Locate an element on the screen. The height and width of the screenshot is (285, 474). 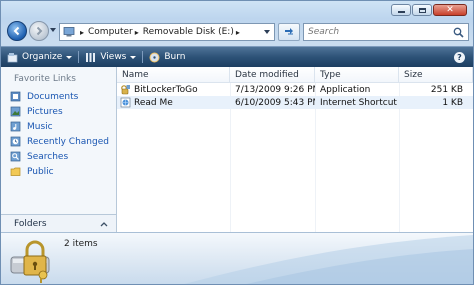
views-icon is located at coordinates (91, 57).